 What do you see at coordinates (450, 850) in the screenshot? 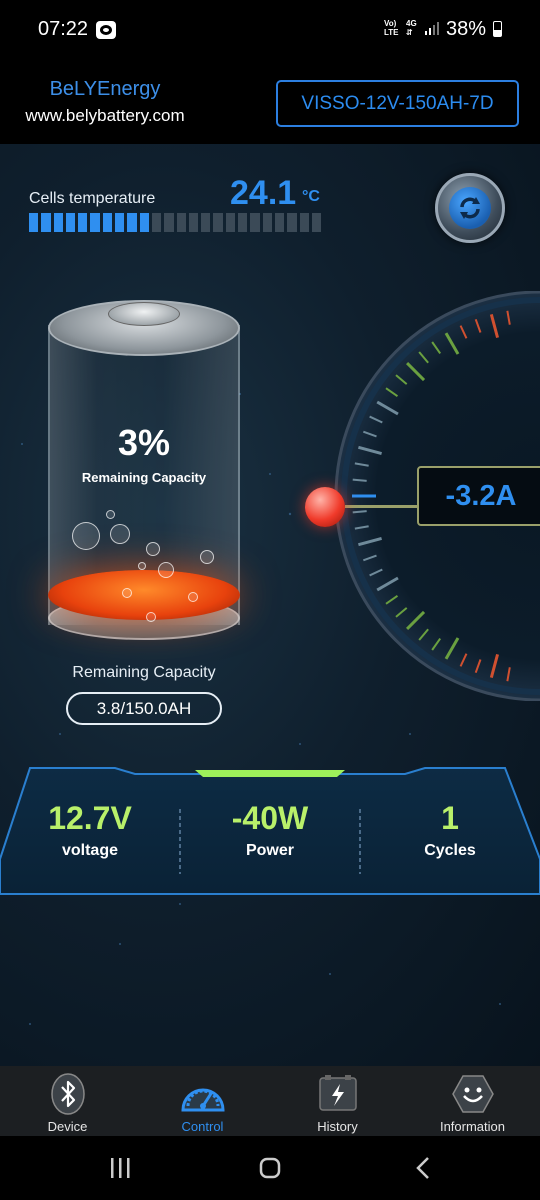
I see `cycles-label: Cycles` at bounding box center [450, 850].